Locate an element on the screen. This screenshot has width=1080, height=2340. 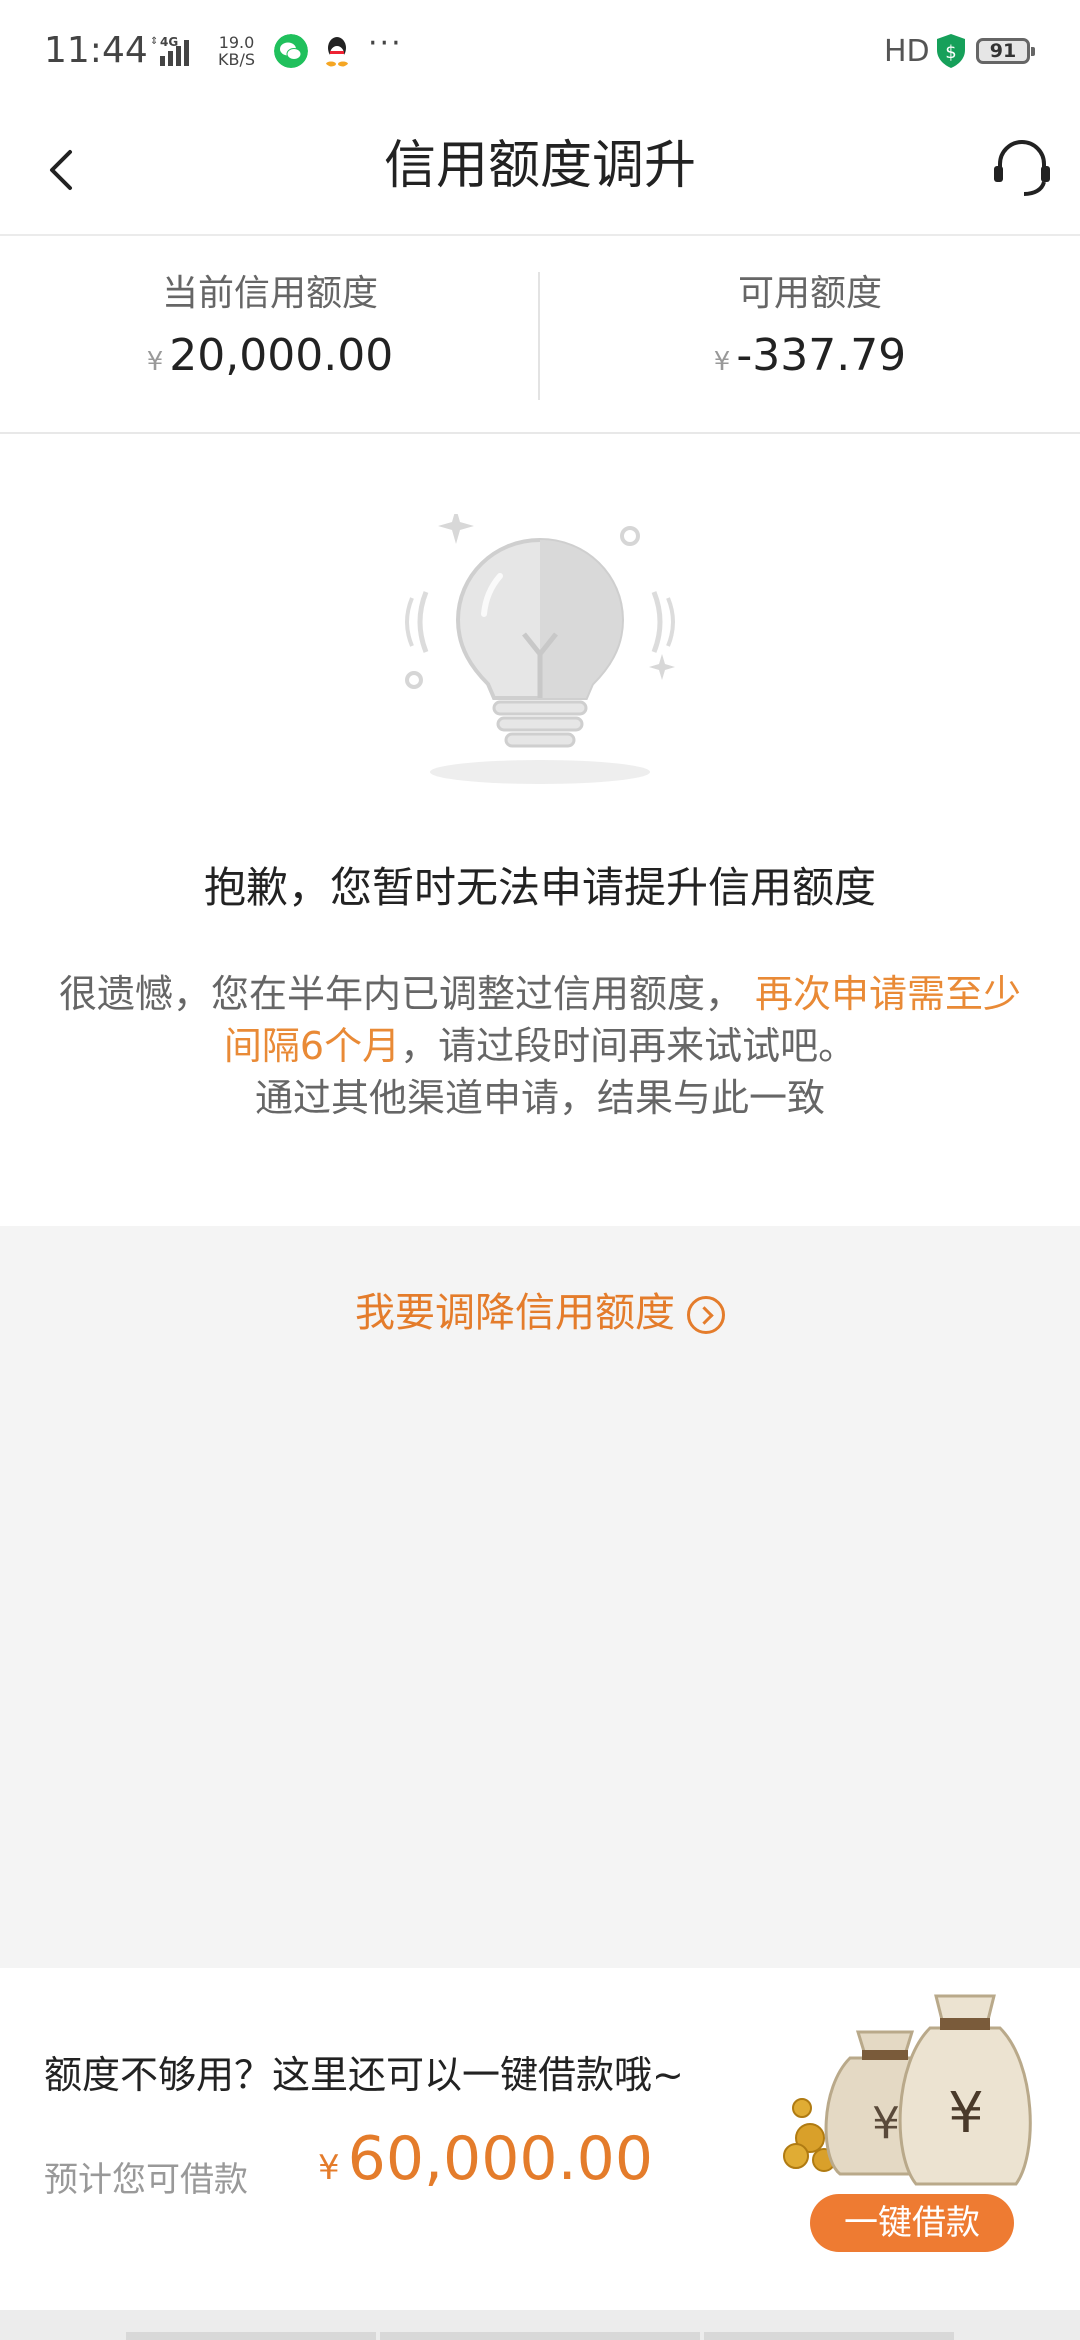
signal-icon: ⇕ 4G is located at coordinates (169, 50).